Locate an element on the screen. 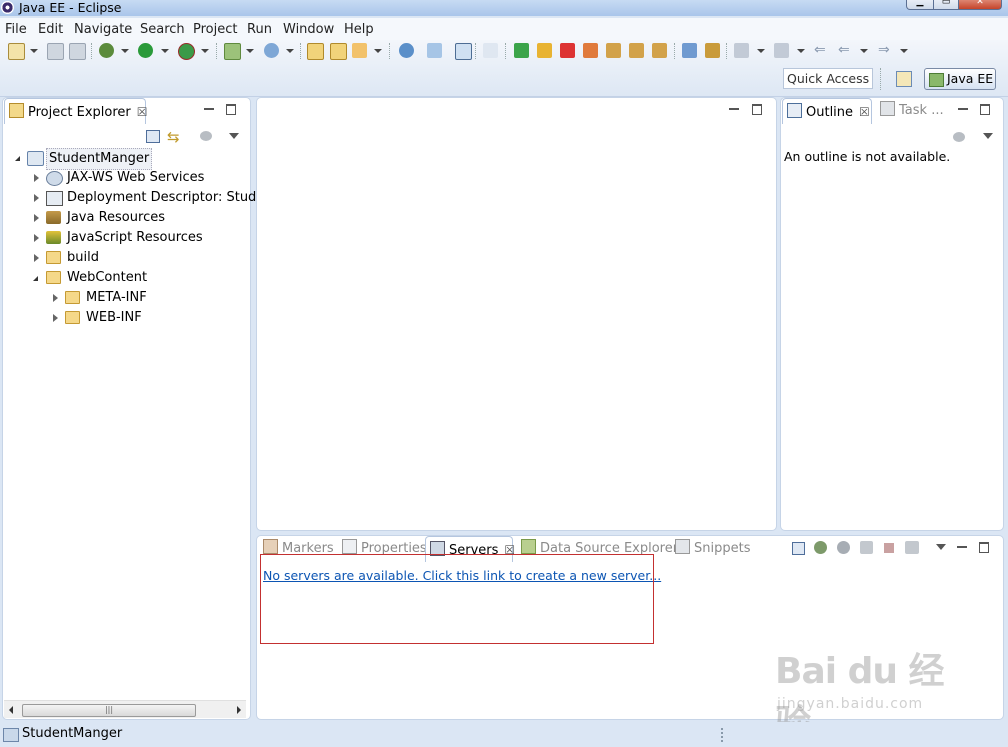  menu-navigate: Navigate is located at coordinates (103, 29).